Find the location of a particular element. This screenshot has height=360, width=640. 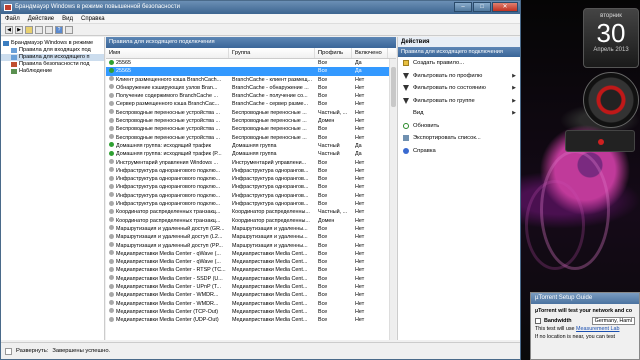

column-group: Группа is located at coordinates (272, 53).